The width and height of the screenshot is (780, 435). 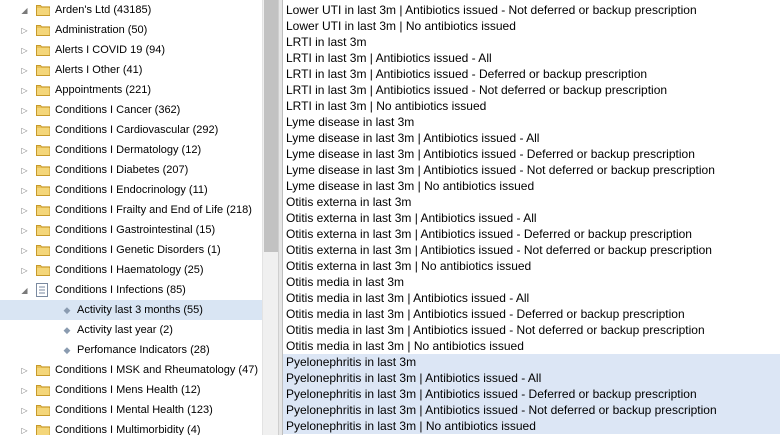 What do you see at coordinates (131, 150) in the screenshot?
I see `tree-item: ▷ Conditions I Dermatology (12)` at bounding box center [131, 150].